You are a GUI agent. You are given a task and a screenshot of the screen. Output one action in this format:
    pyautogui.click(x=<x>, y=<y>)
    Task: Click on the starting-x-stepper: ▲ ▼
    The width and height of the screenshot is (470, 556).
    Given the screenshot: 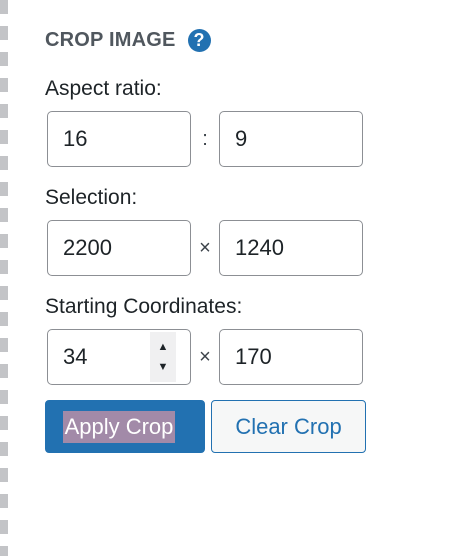 What is the action you would take?
    pyautogui.click(x=163, y=357)
    